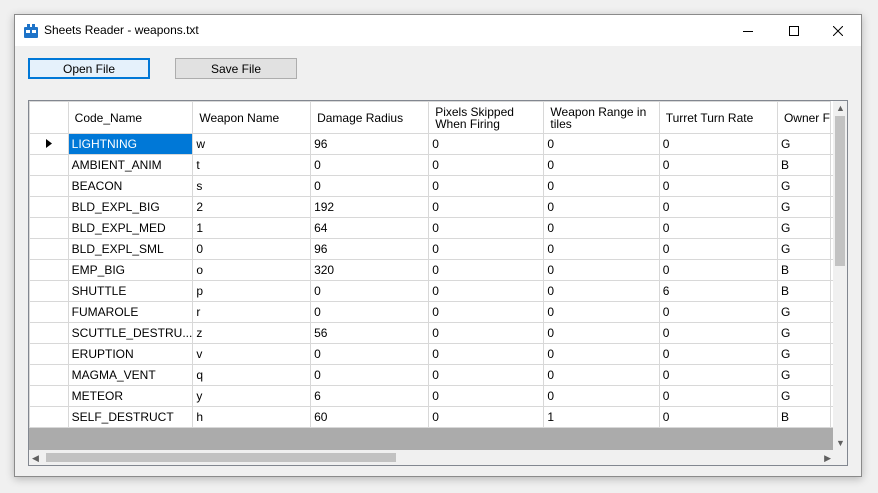 Image resolution: width=878 pixels, height=493 pixels. Describe the element at coordinates (827, 458) in the screenshot. I see `scroll-right-icon: ▶` at that location.